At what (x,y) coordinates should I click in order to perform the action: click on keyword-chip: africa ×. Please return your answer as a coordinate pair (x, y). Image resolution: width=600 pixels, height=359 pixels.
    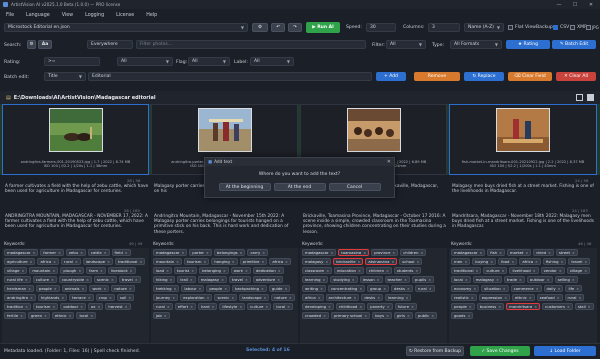
    Looking at the image, I should click on (530, 261).